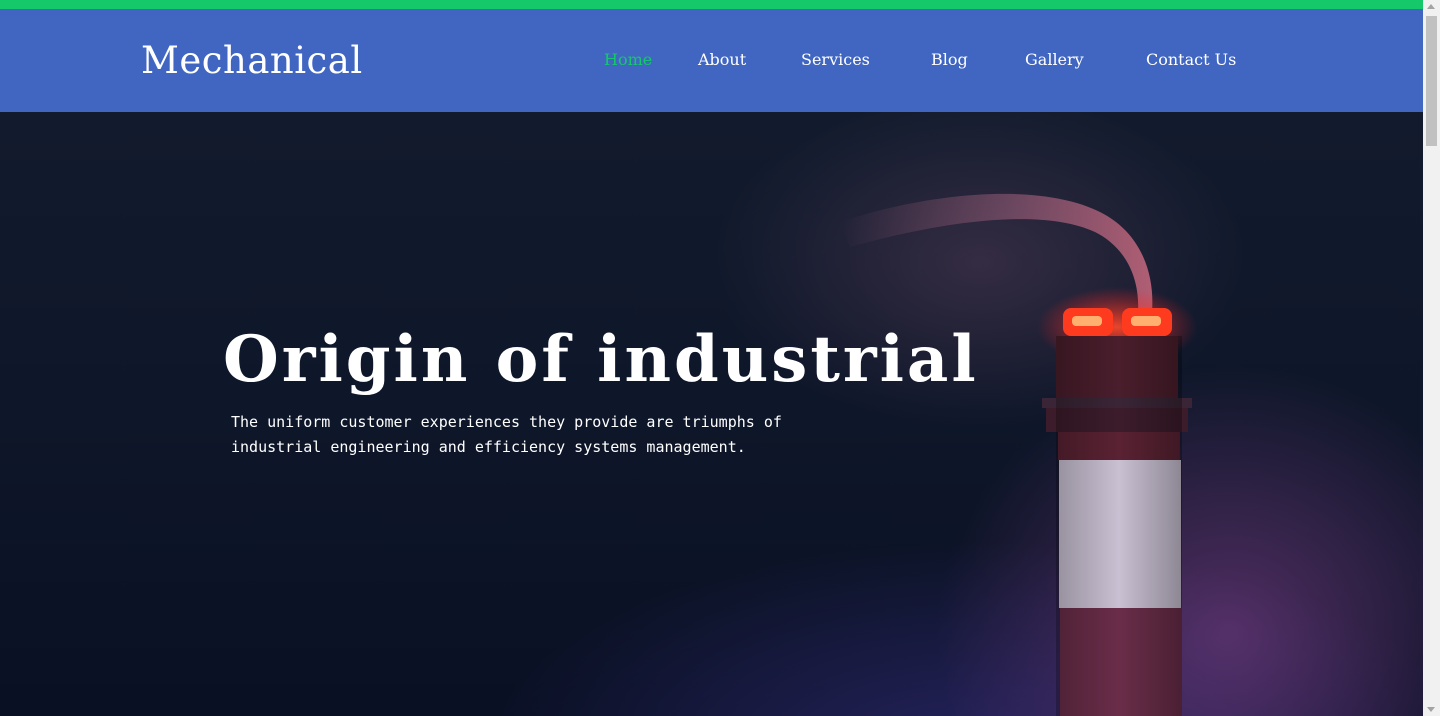 The width and height of the screenshot is (1440, 716). Describe the element at coordinates (1054, 59) in the screenshot. I see `nav-item-gallery: Gallery` at that location.